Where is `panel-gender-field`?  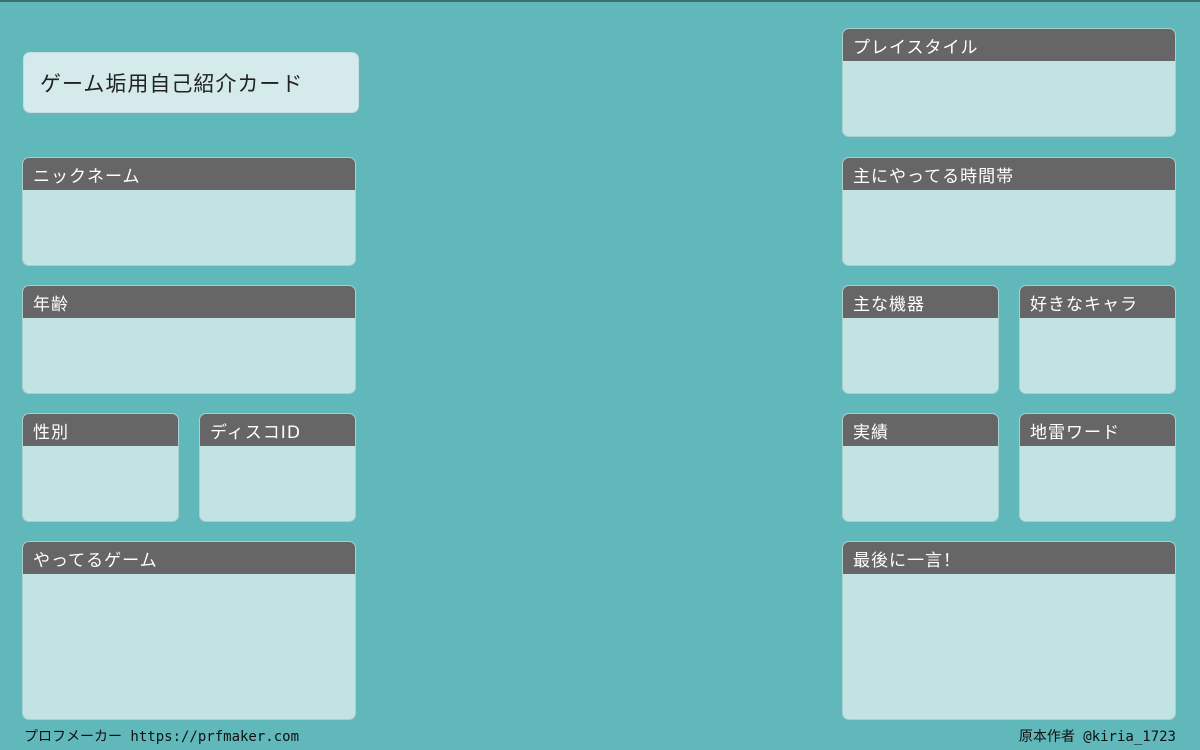 panel-gender-field is located at coordinates (100, 483).